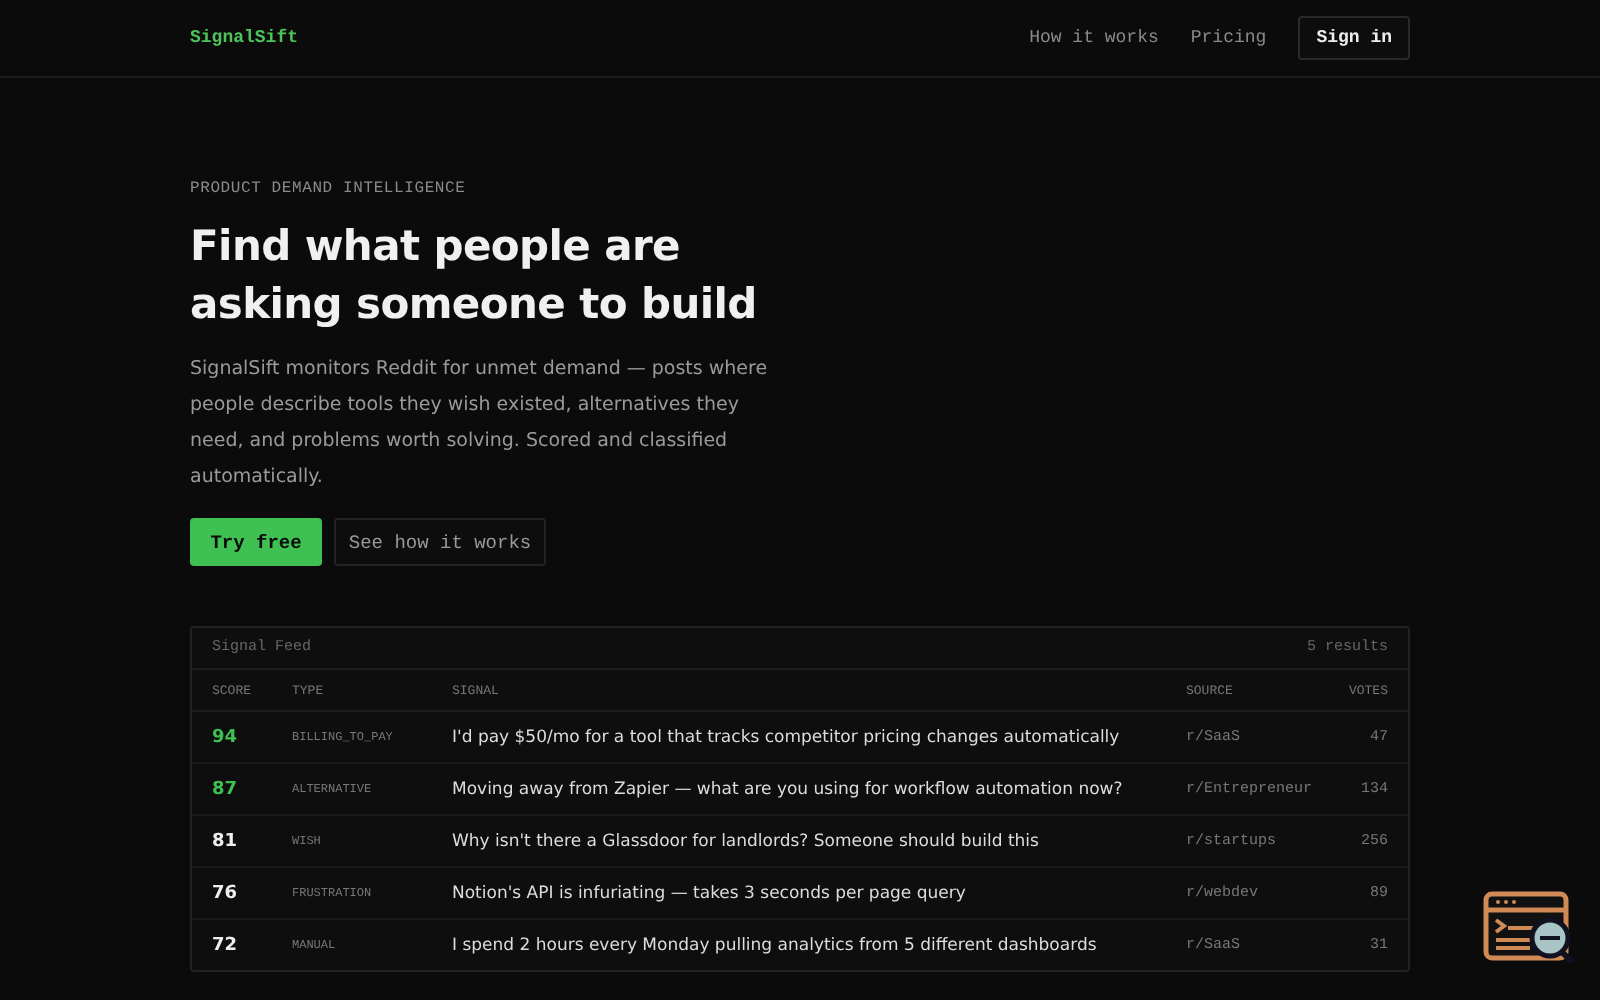 This screenshot has height=1000, width=1600. What do you see at coordinates (256, 542) in the screenshot?
I see `try-free-button: Try free` at bounding box center [256, 542].